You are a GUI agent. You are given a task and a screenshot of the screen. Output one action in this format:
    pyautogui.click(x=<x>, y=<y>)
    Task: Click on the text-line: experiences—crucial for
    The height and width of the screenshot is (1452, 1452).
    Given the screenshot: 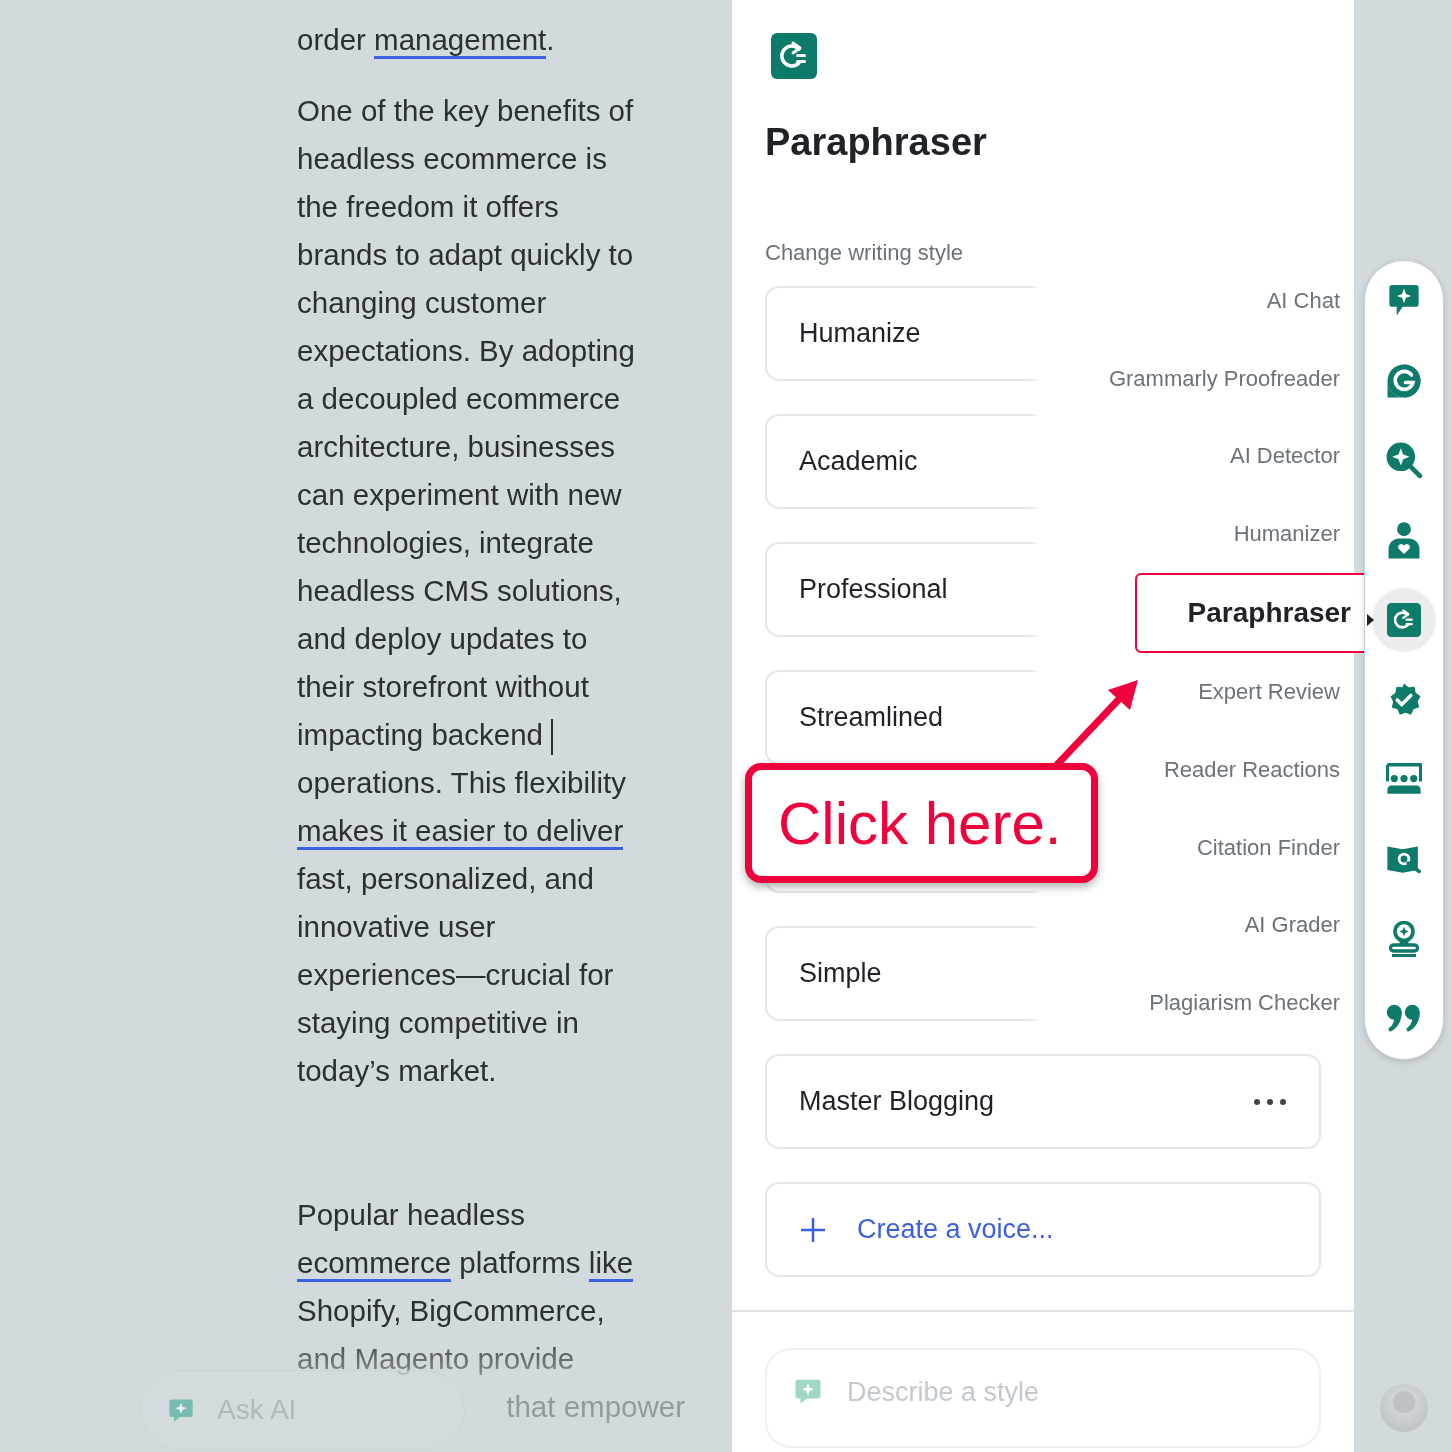 What is the action you would take?
    pyautogui.click(x=456, y=975)
    